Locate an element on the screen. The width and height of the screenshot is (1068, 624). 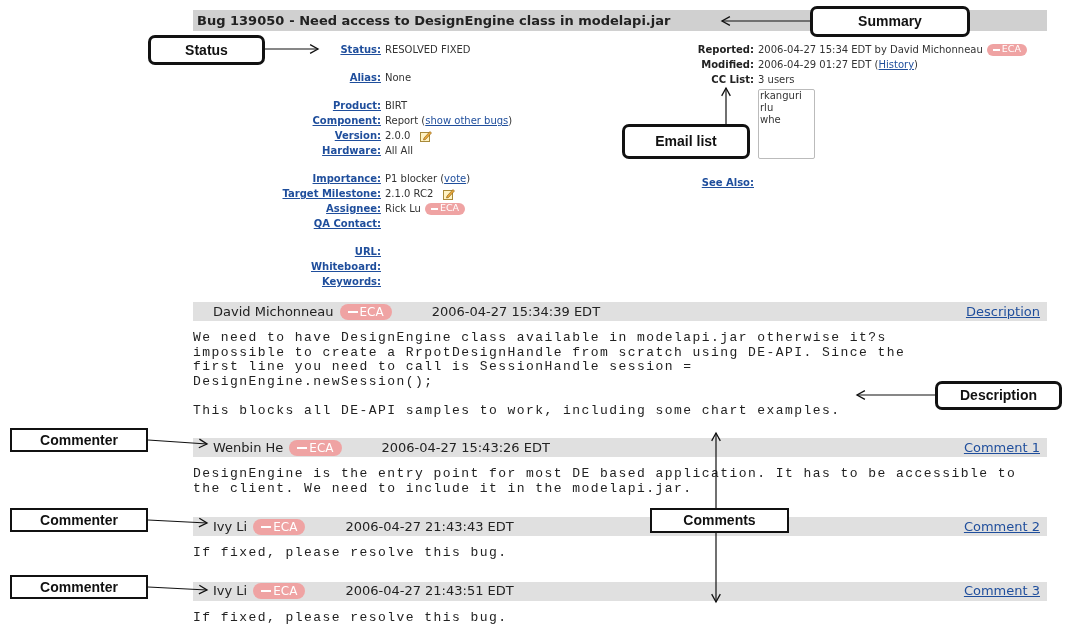
commenter-name: Wenbin He is located at coordinates (248, 447).